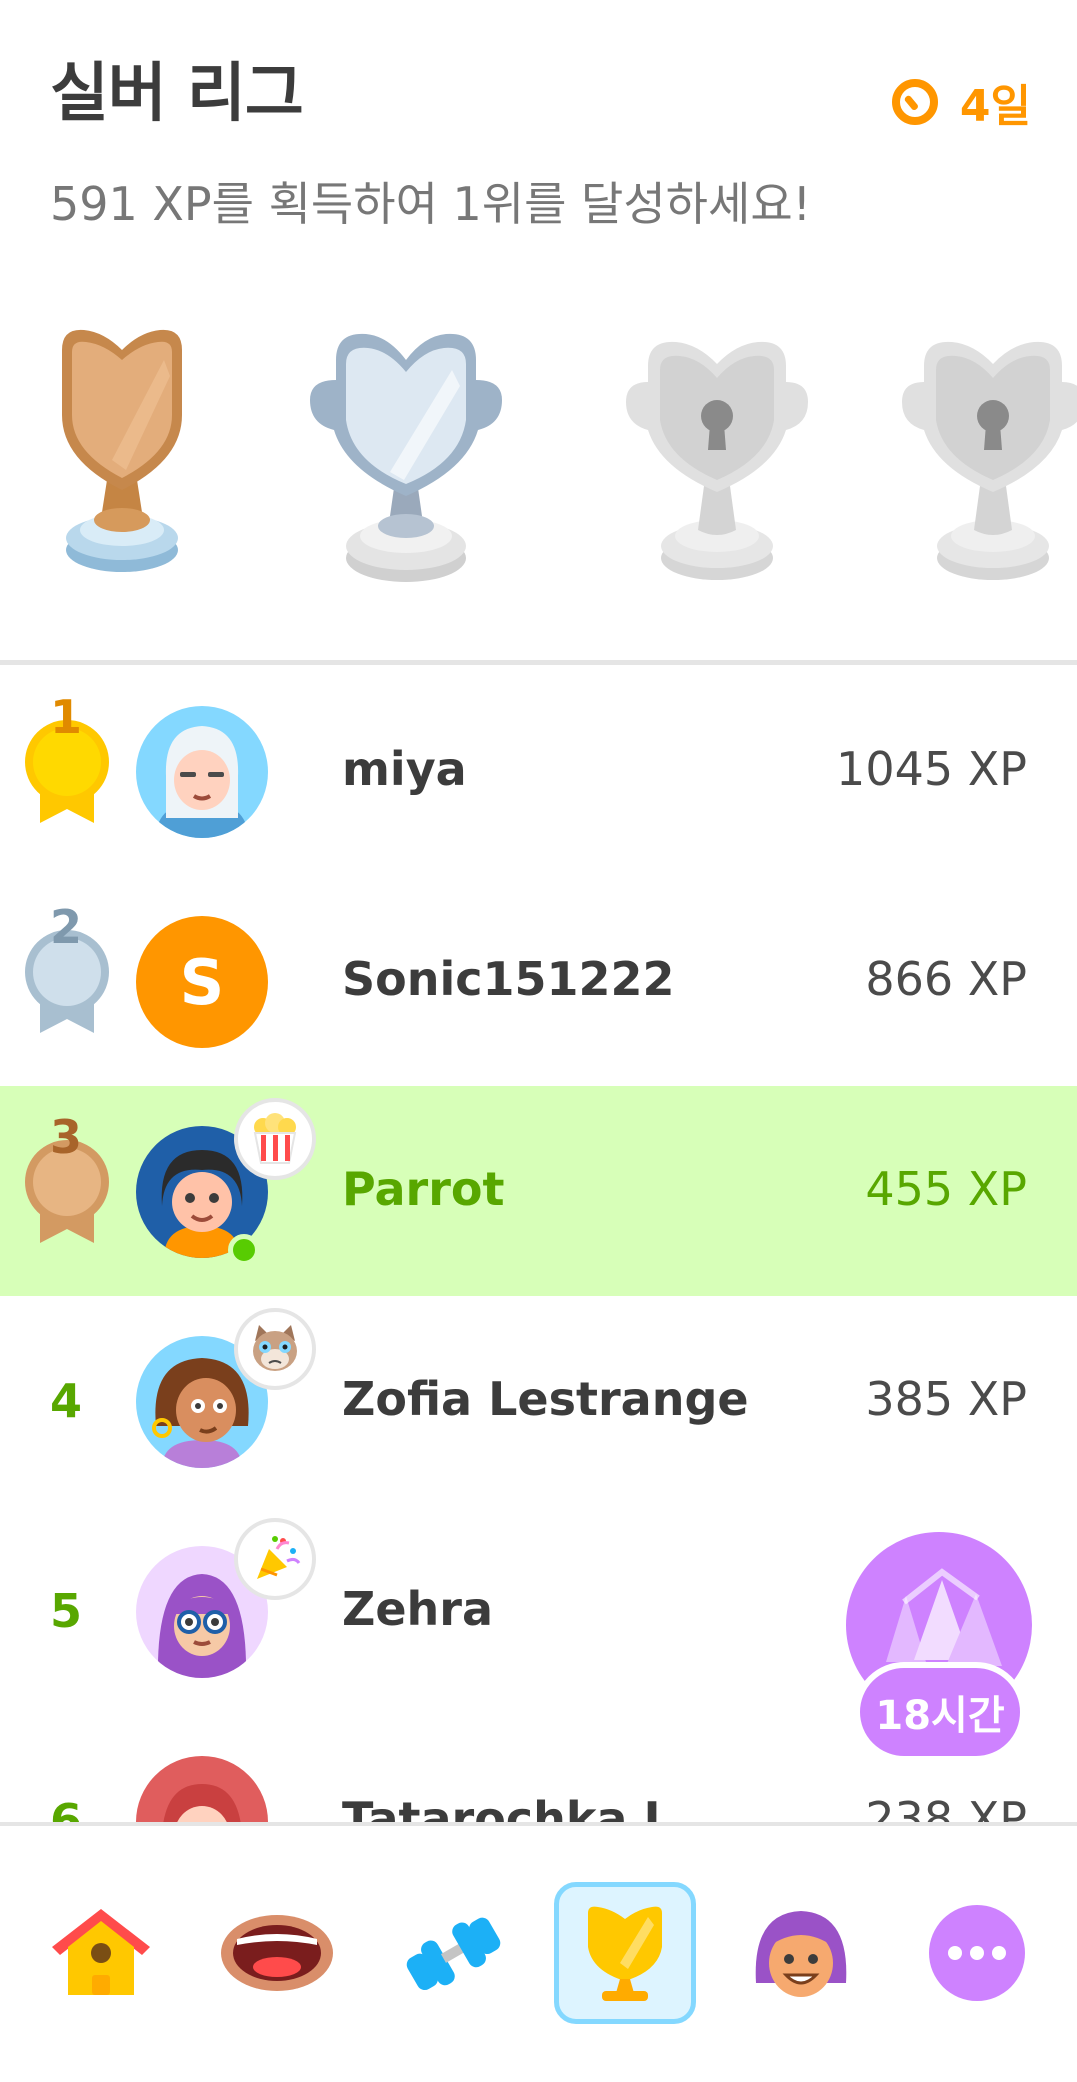 Image resolution: width=1077 pixels, height=2082 pixels. Describe the element at coordinates (431, 204) in the screenshot. I see `league-subtitle: 591 XP를 획득하여 1위를 달성하세요!` at that location.